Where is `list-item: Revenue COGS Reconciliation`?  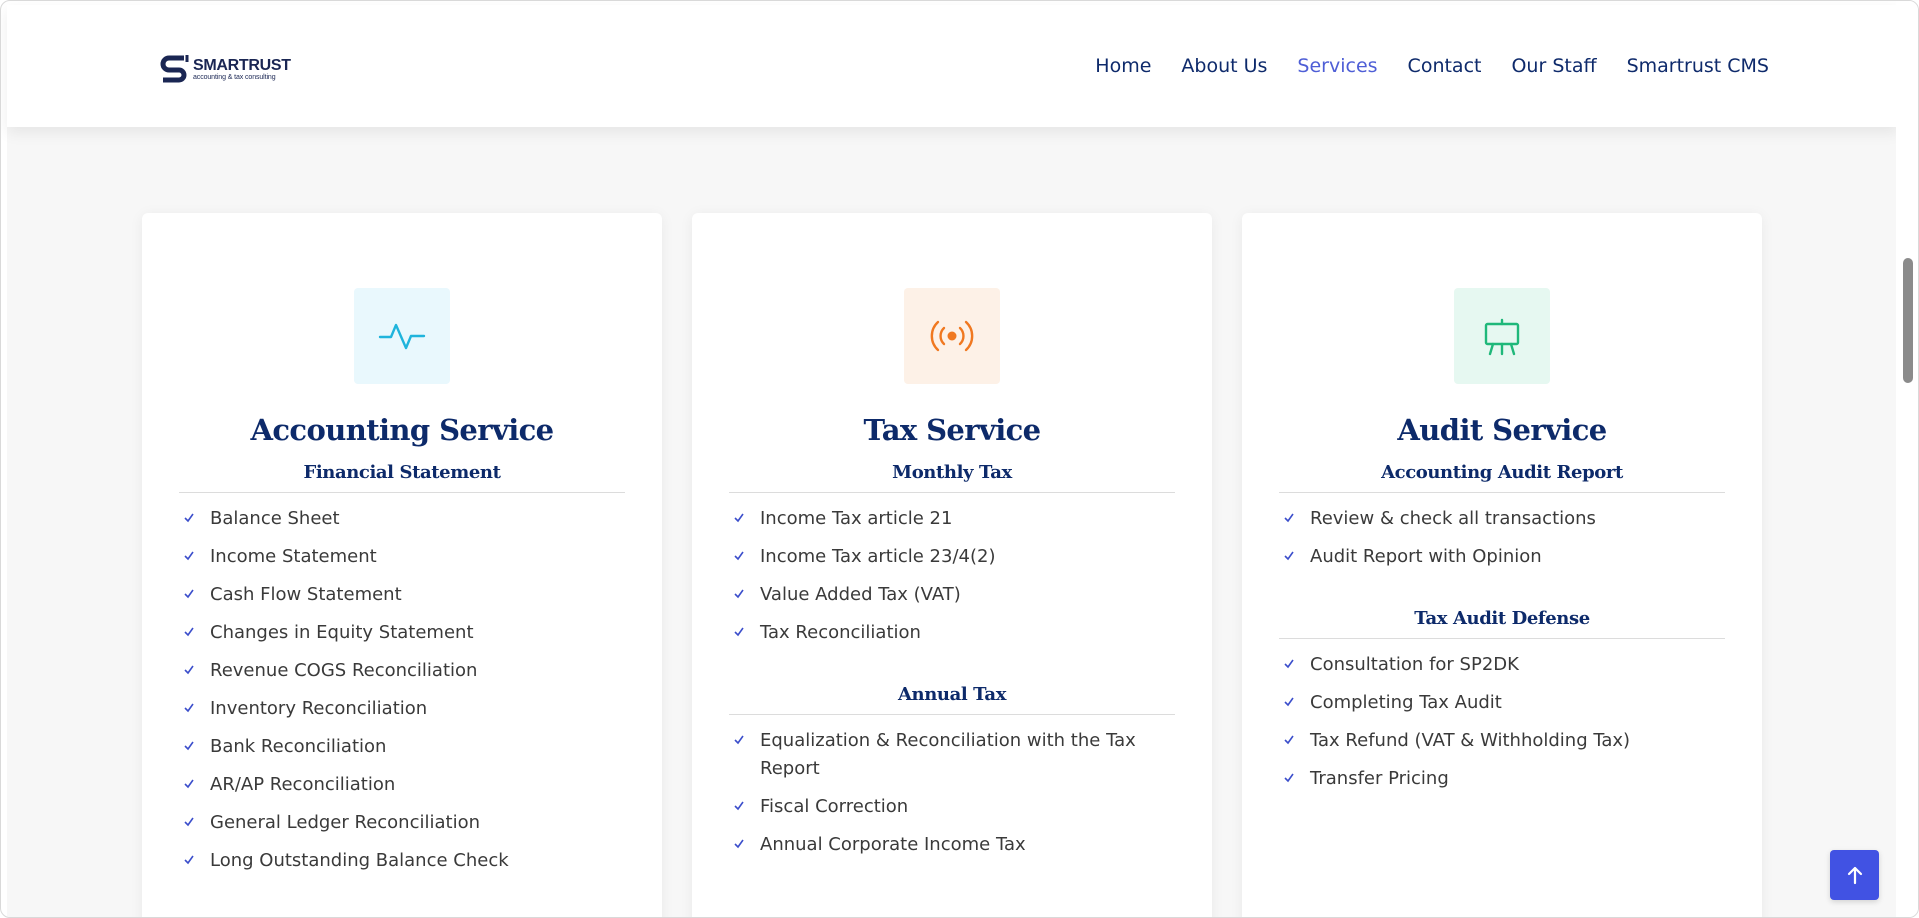
list-item: Revenue COGS Reconciliation is located at coordinates (404, 671).